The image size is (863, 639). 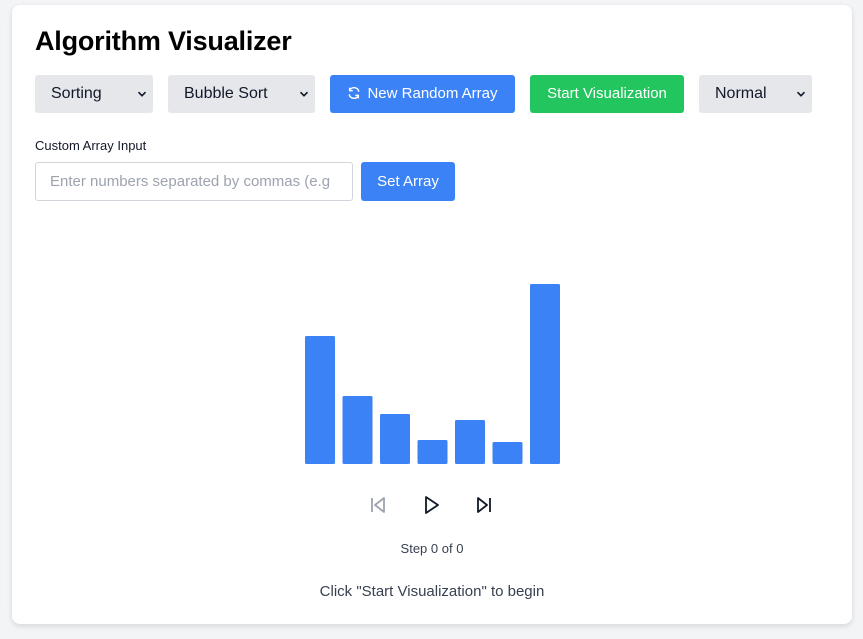 I want to click on speed-select: Normal, so click(x=755, y=94).